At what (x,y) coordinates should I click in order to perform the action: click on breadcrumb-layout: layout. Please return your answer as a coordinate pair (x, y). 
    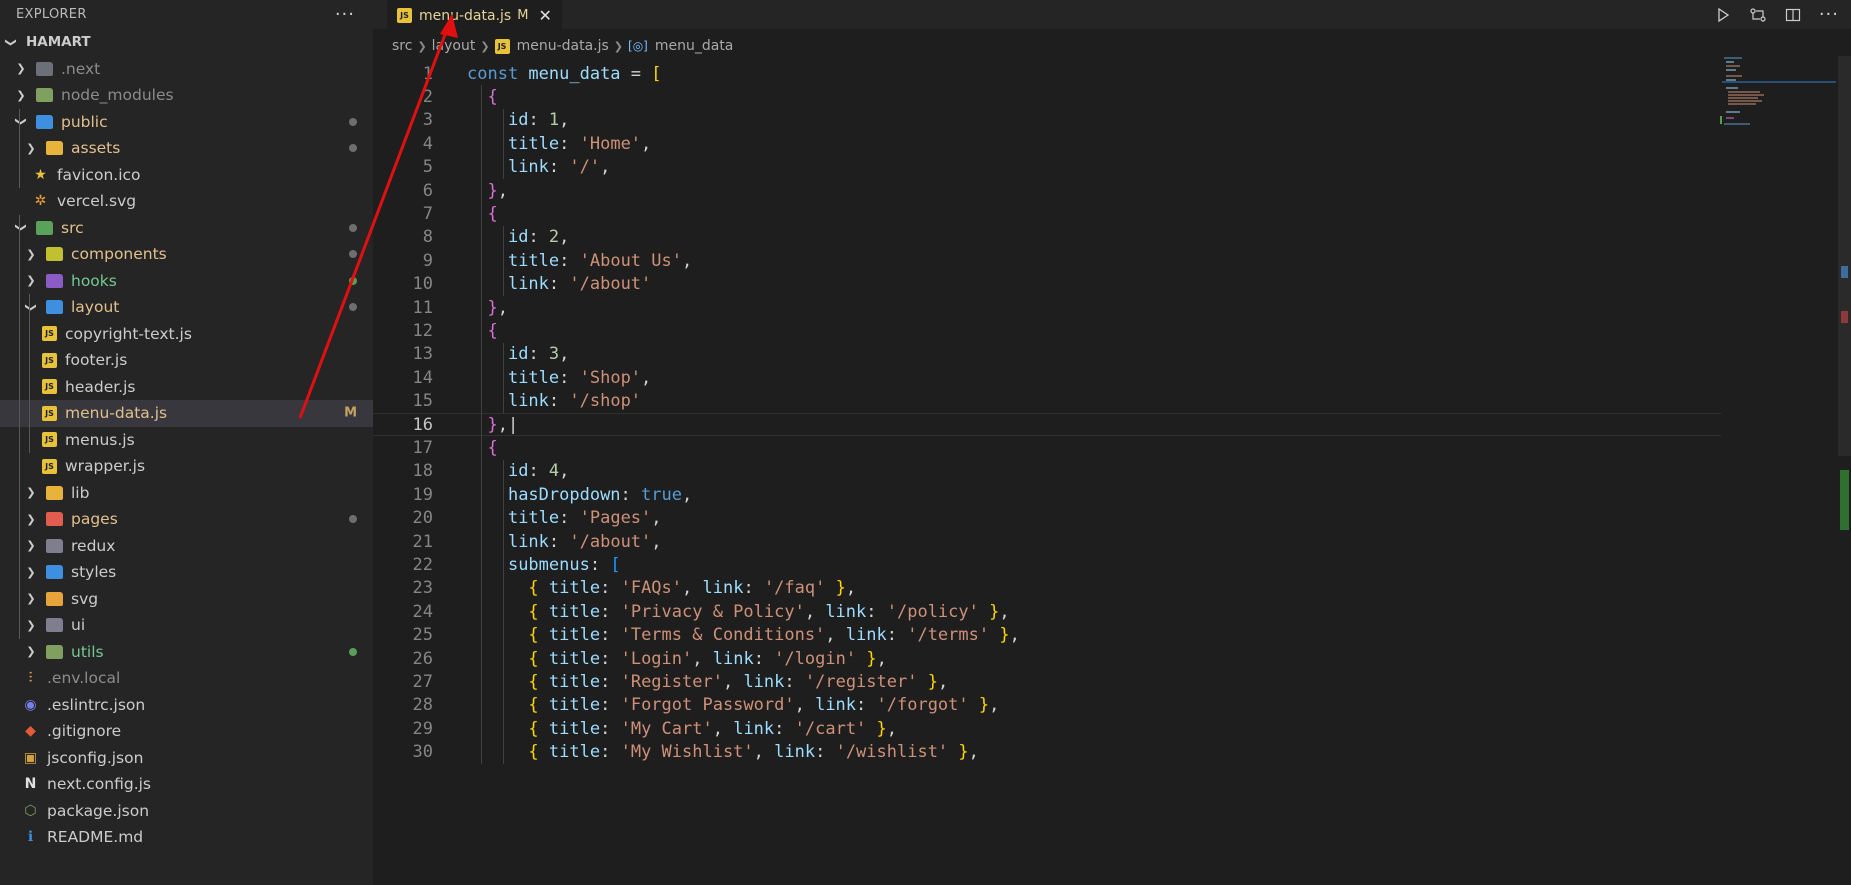
    Looking at the image, I should click on (454, 46).